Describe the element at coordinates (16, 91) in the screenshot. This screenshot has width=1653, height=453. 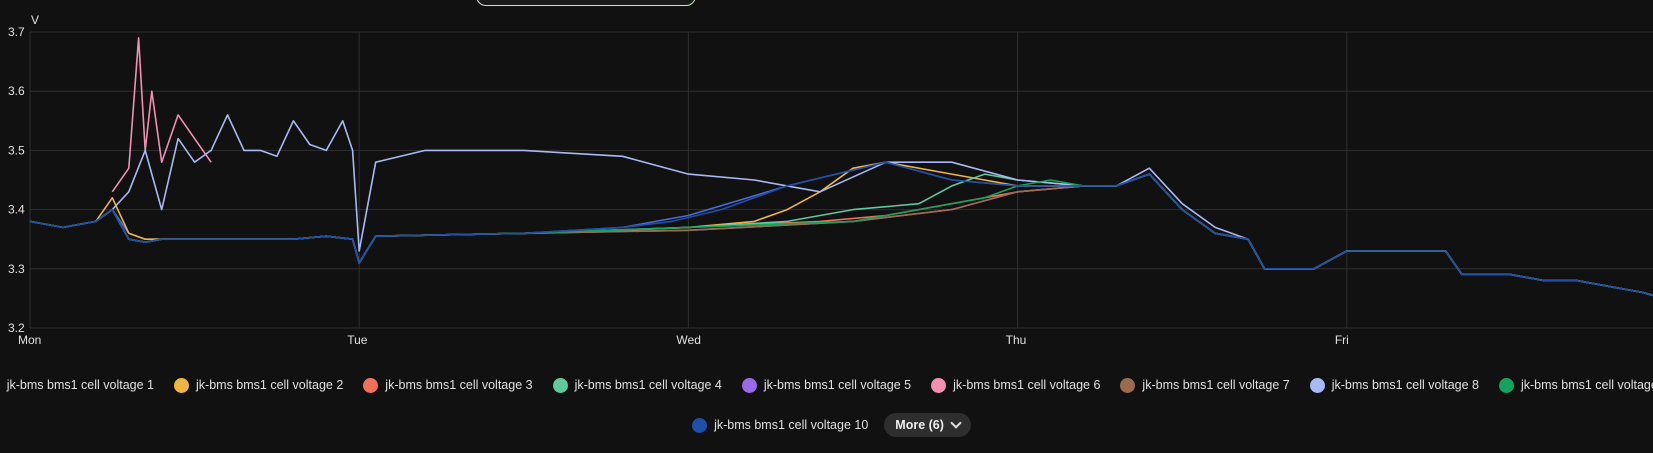
I see `y-tick-label: 3.6` at that location.